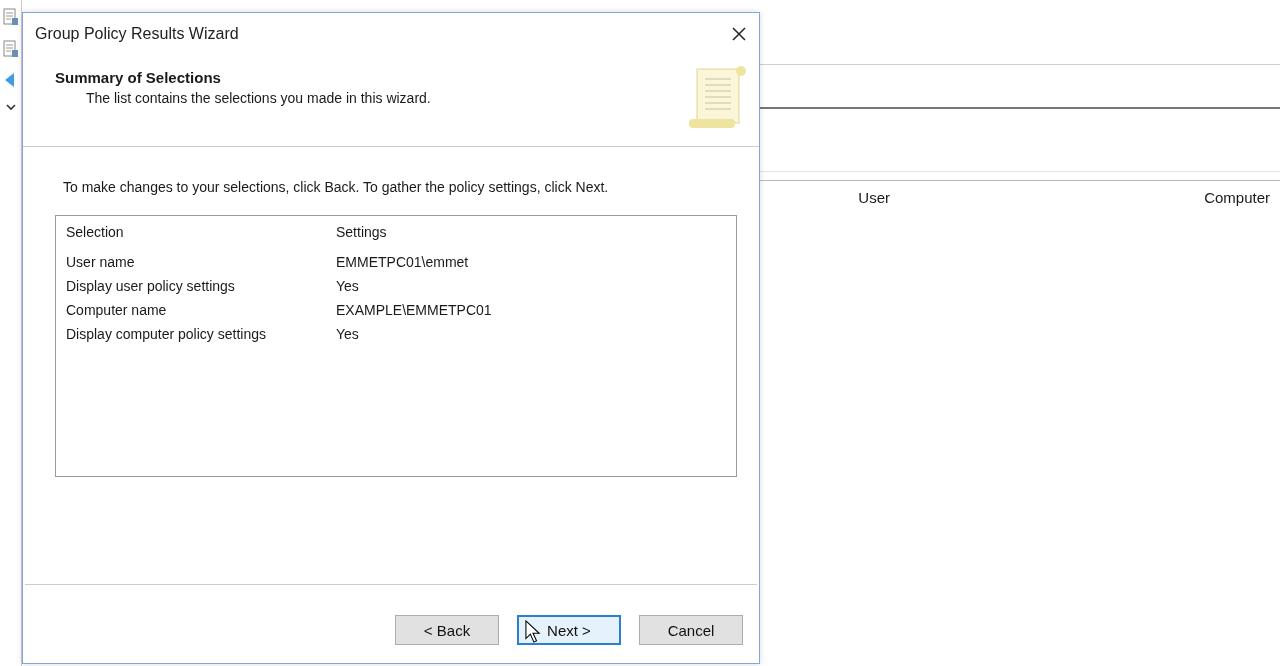 This screenshot has width=1280, height=666. Describe the element at coordinates (117, 311) in the screenshot. I see `list-cell-text: Computer name` at that location.